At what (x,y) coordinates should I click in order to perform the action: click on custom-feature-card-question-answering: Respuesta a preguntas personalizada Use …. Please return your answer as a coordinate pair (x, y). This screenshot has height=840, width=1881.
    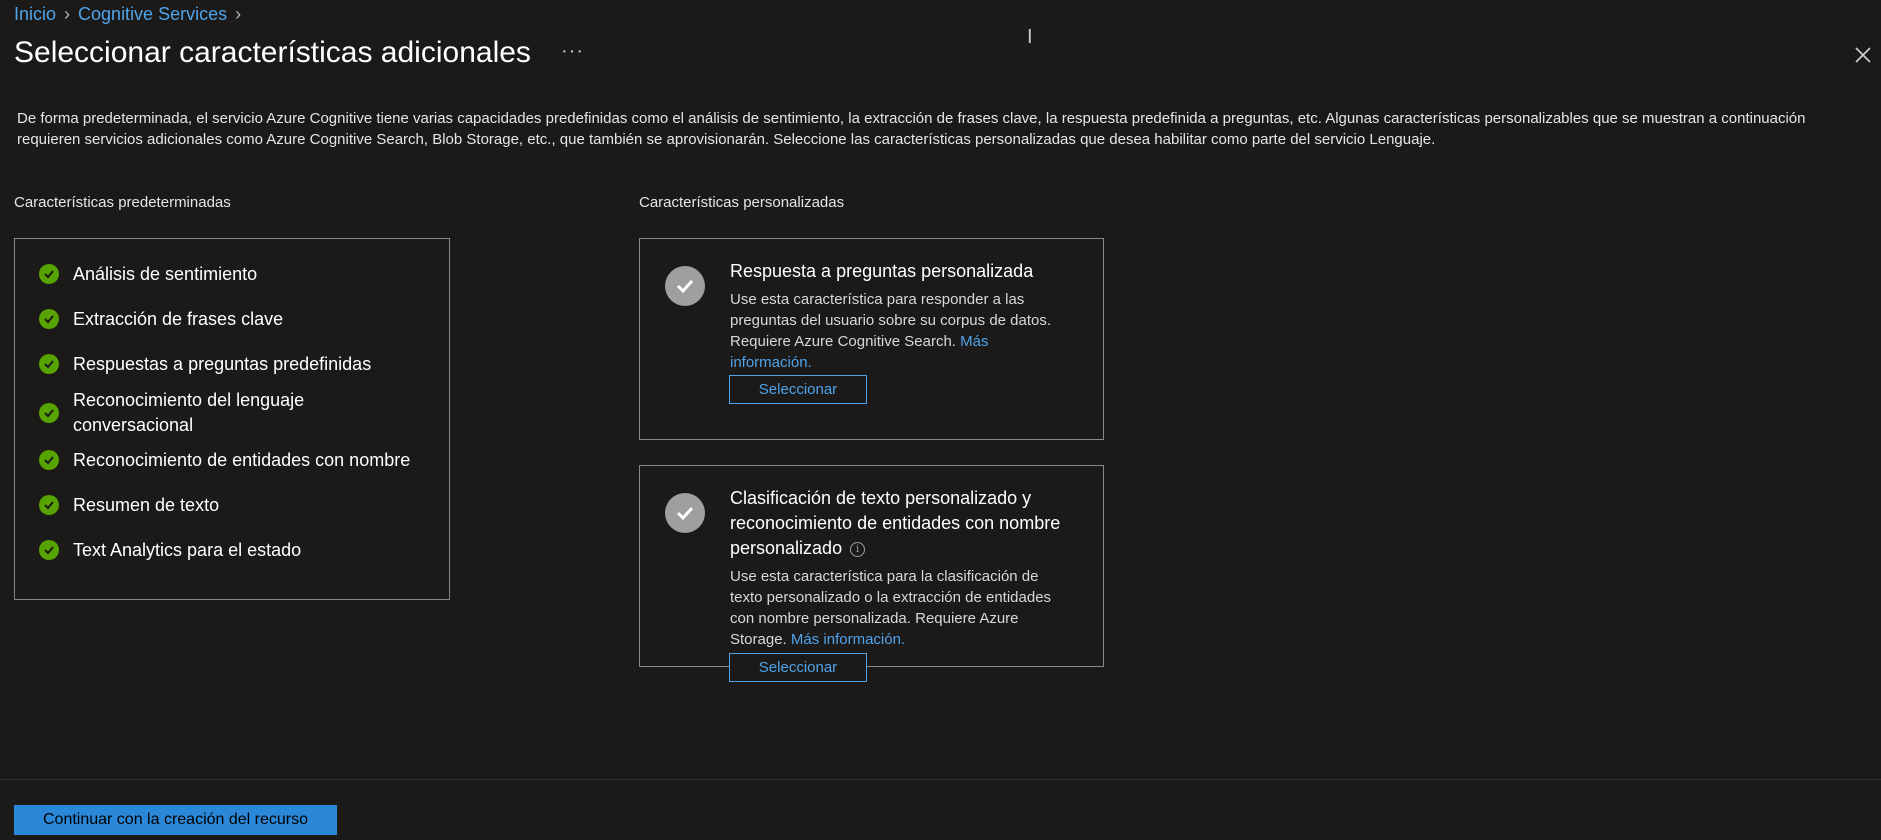
    Looking at the image, I should click on (871, 339).